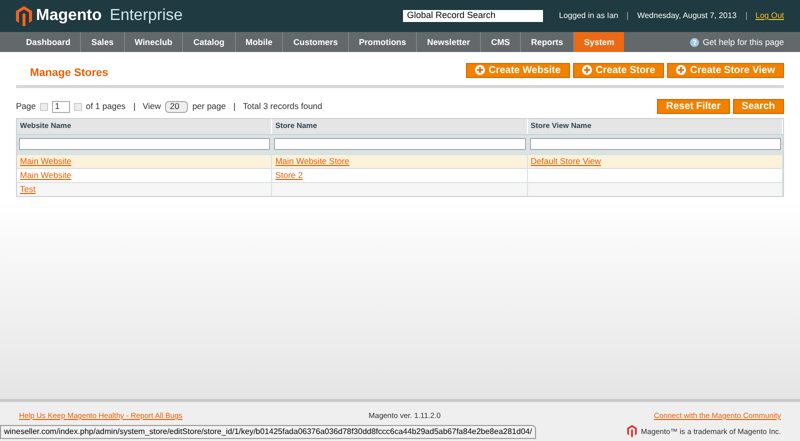 The image size is (800, 441). I want to click on logo-subtitle: Enterprise, so click(146, 16).